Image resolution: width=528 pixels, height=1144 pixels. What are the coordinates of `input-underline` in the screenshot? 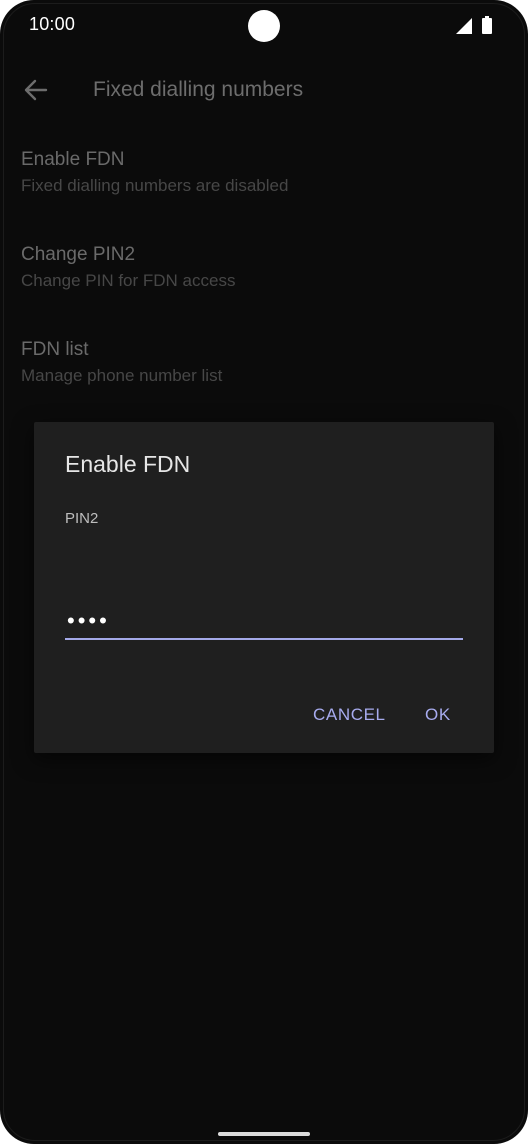 It's located at (264, 639).